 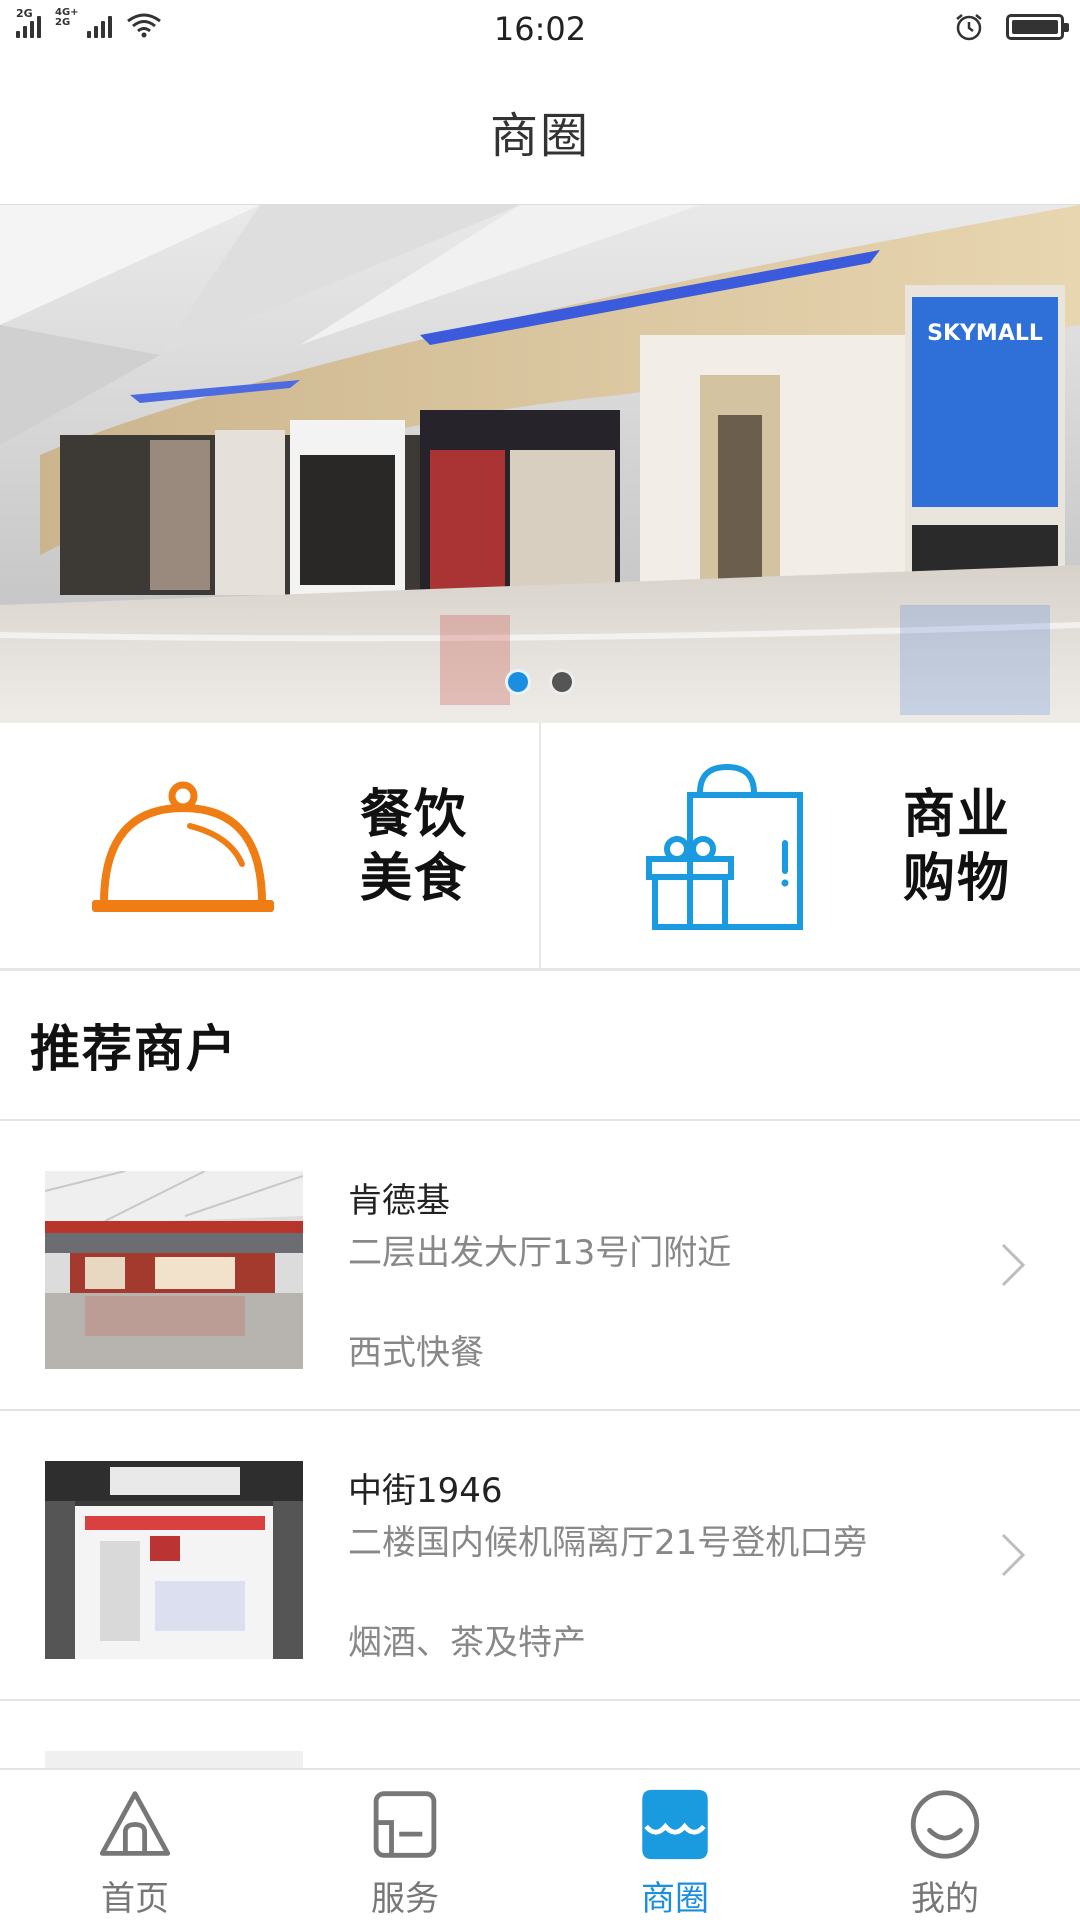 What do you see at coordinates (1037, 27) in the screenshot?
I see `battery-icon` at bounding box center [1037, 27].